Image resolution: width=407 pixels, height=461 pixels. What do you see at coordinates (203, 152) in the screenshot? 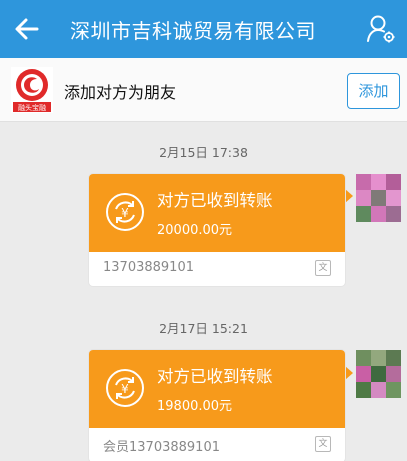
I see `message-timestamp: 2月15日 17:38` at bounding box center [203, 152].